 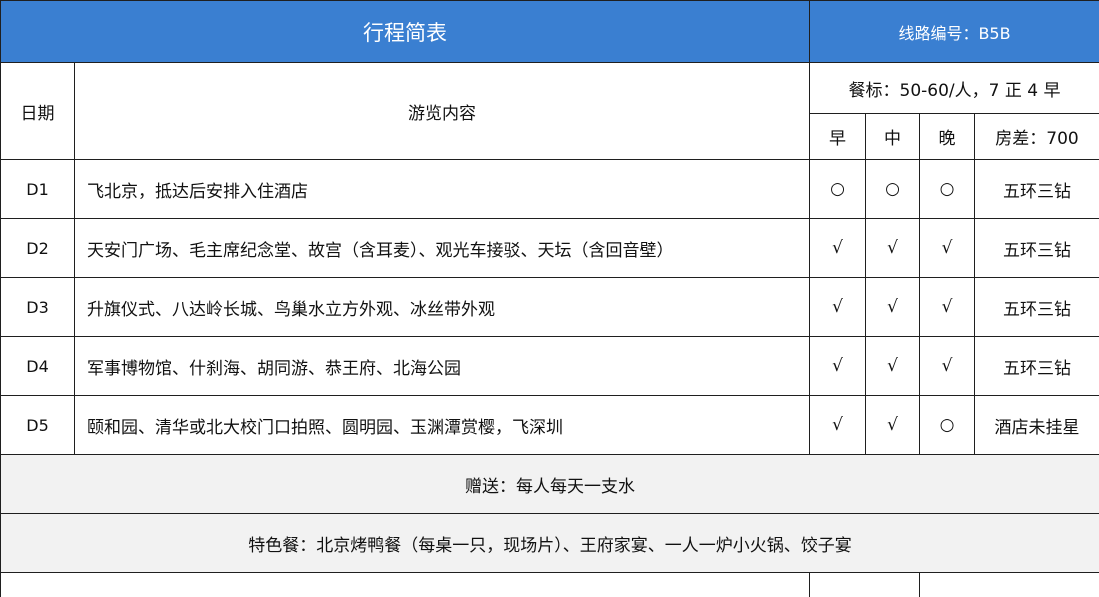 I want to click on itinerary-title: 行程简表, so click(x=405, y=32).